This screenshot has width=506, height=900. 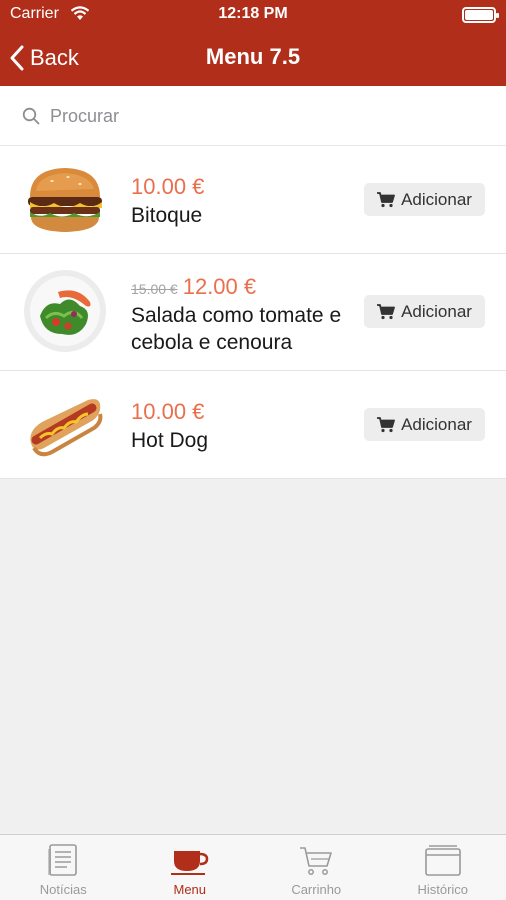 I want to click on status-bar: Carrier 12:18 PM, so click(x=253, y=15).